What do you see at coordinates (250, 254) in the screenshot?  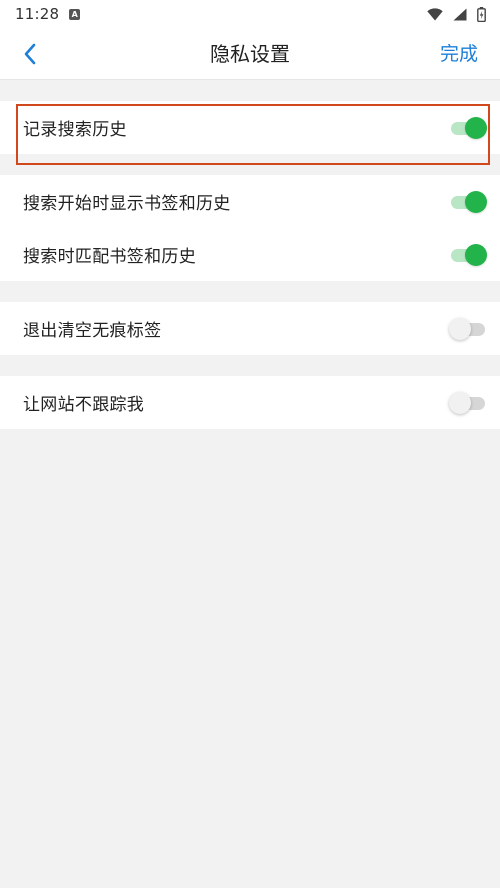 I see `setting-row-match-bookmarks-history: 搜索时匹配书签和历史` at bounding box center [250, 254].